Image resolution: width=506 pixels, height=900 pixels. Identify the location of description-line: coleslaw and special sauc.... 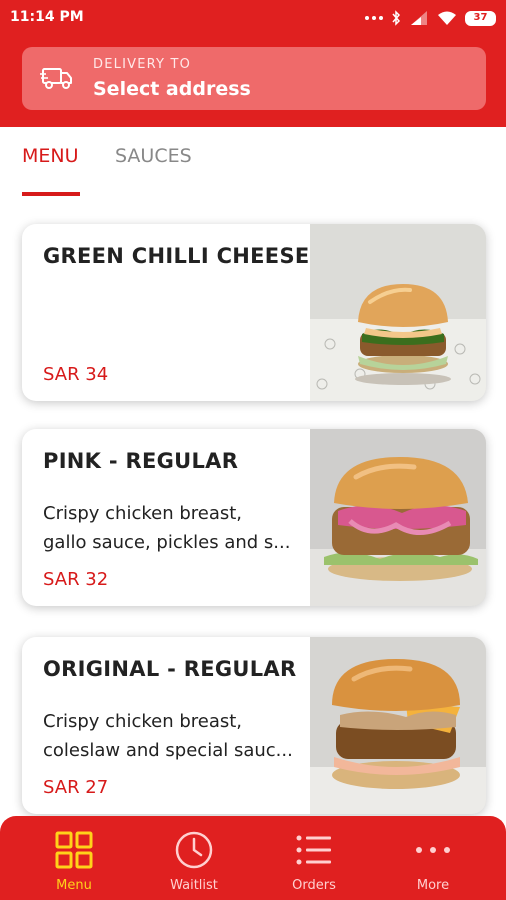
(168, 750).